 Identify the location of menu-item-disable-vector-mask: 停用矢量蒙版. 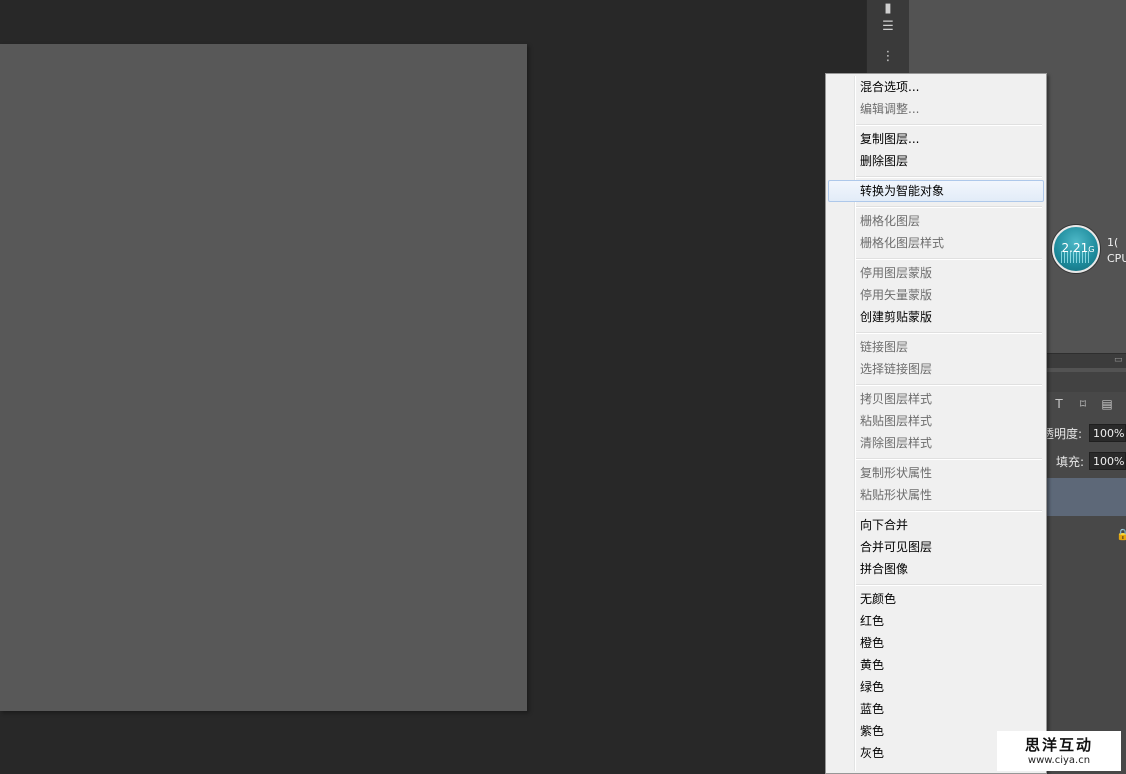
(936, 295).